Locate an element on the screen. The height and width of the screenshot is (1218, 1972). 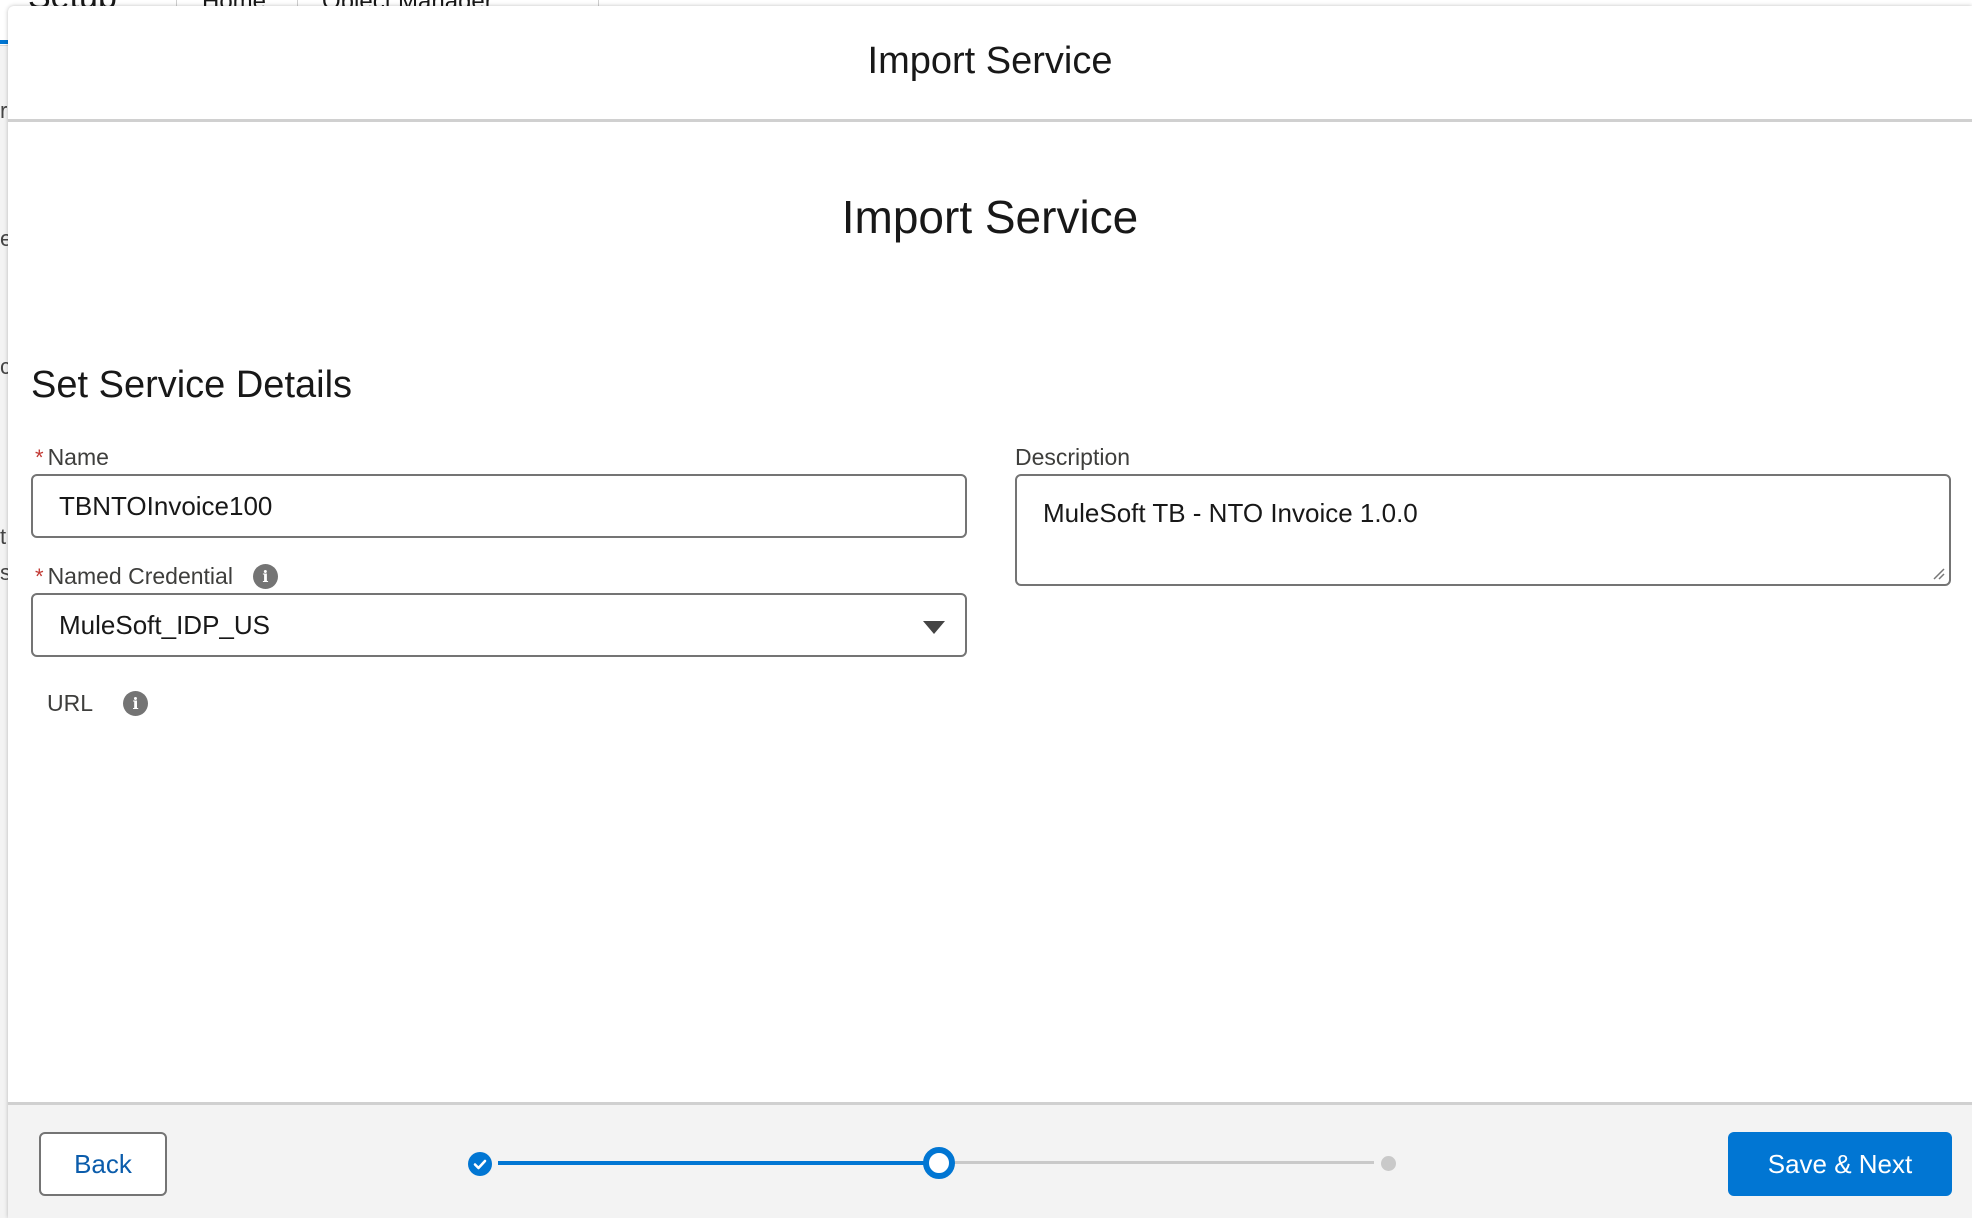
back-button: Back is located at coordinates (103, 1164).